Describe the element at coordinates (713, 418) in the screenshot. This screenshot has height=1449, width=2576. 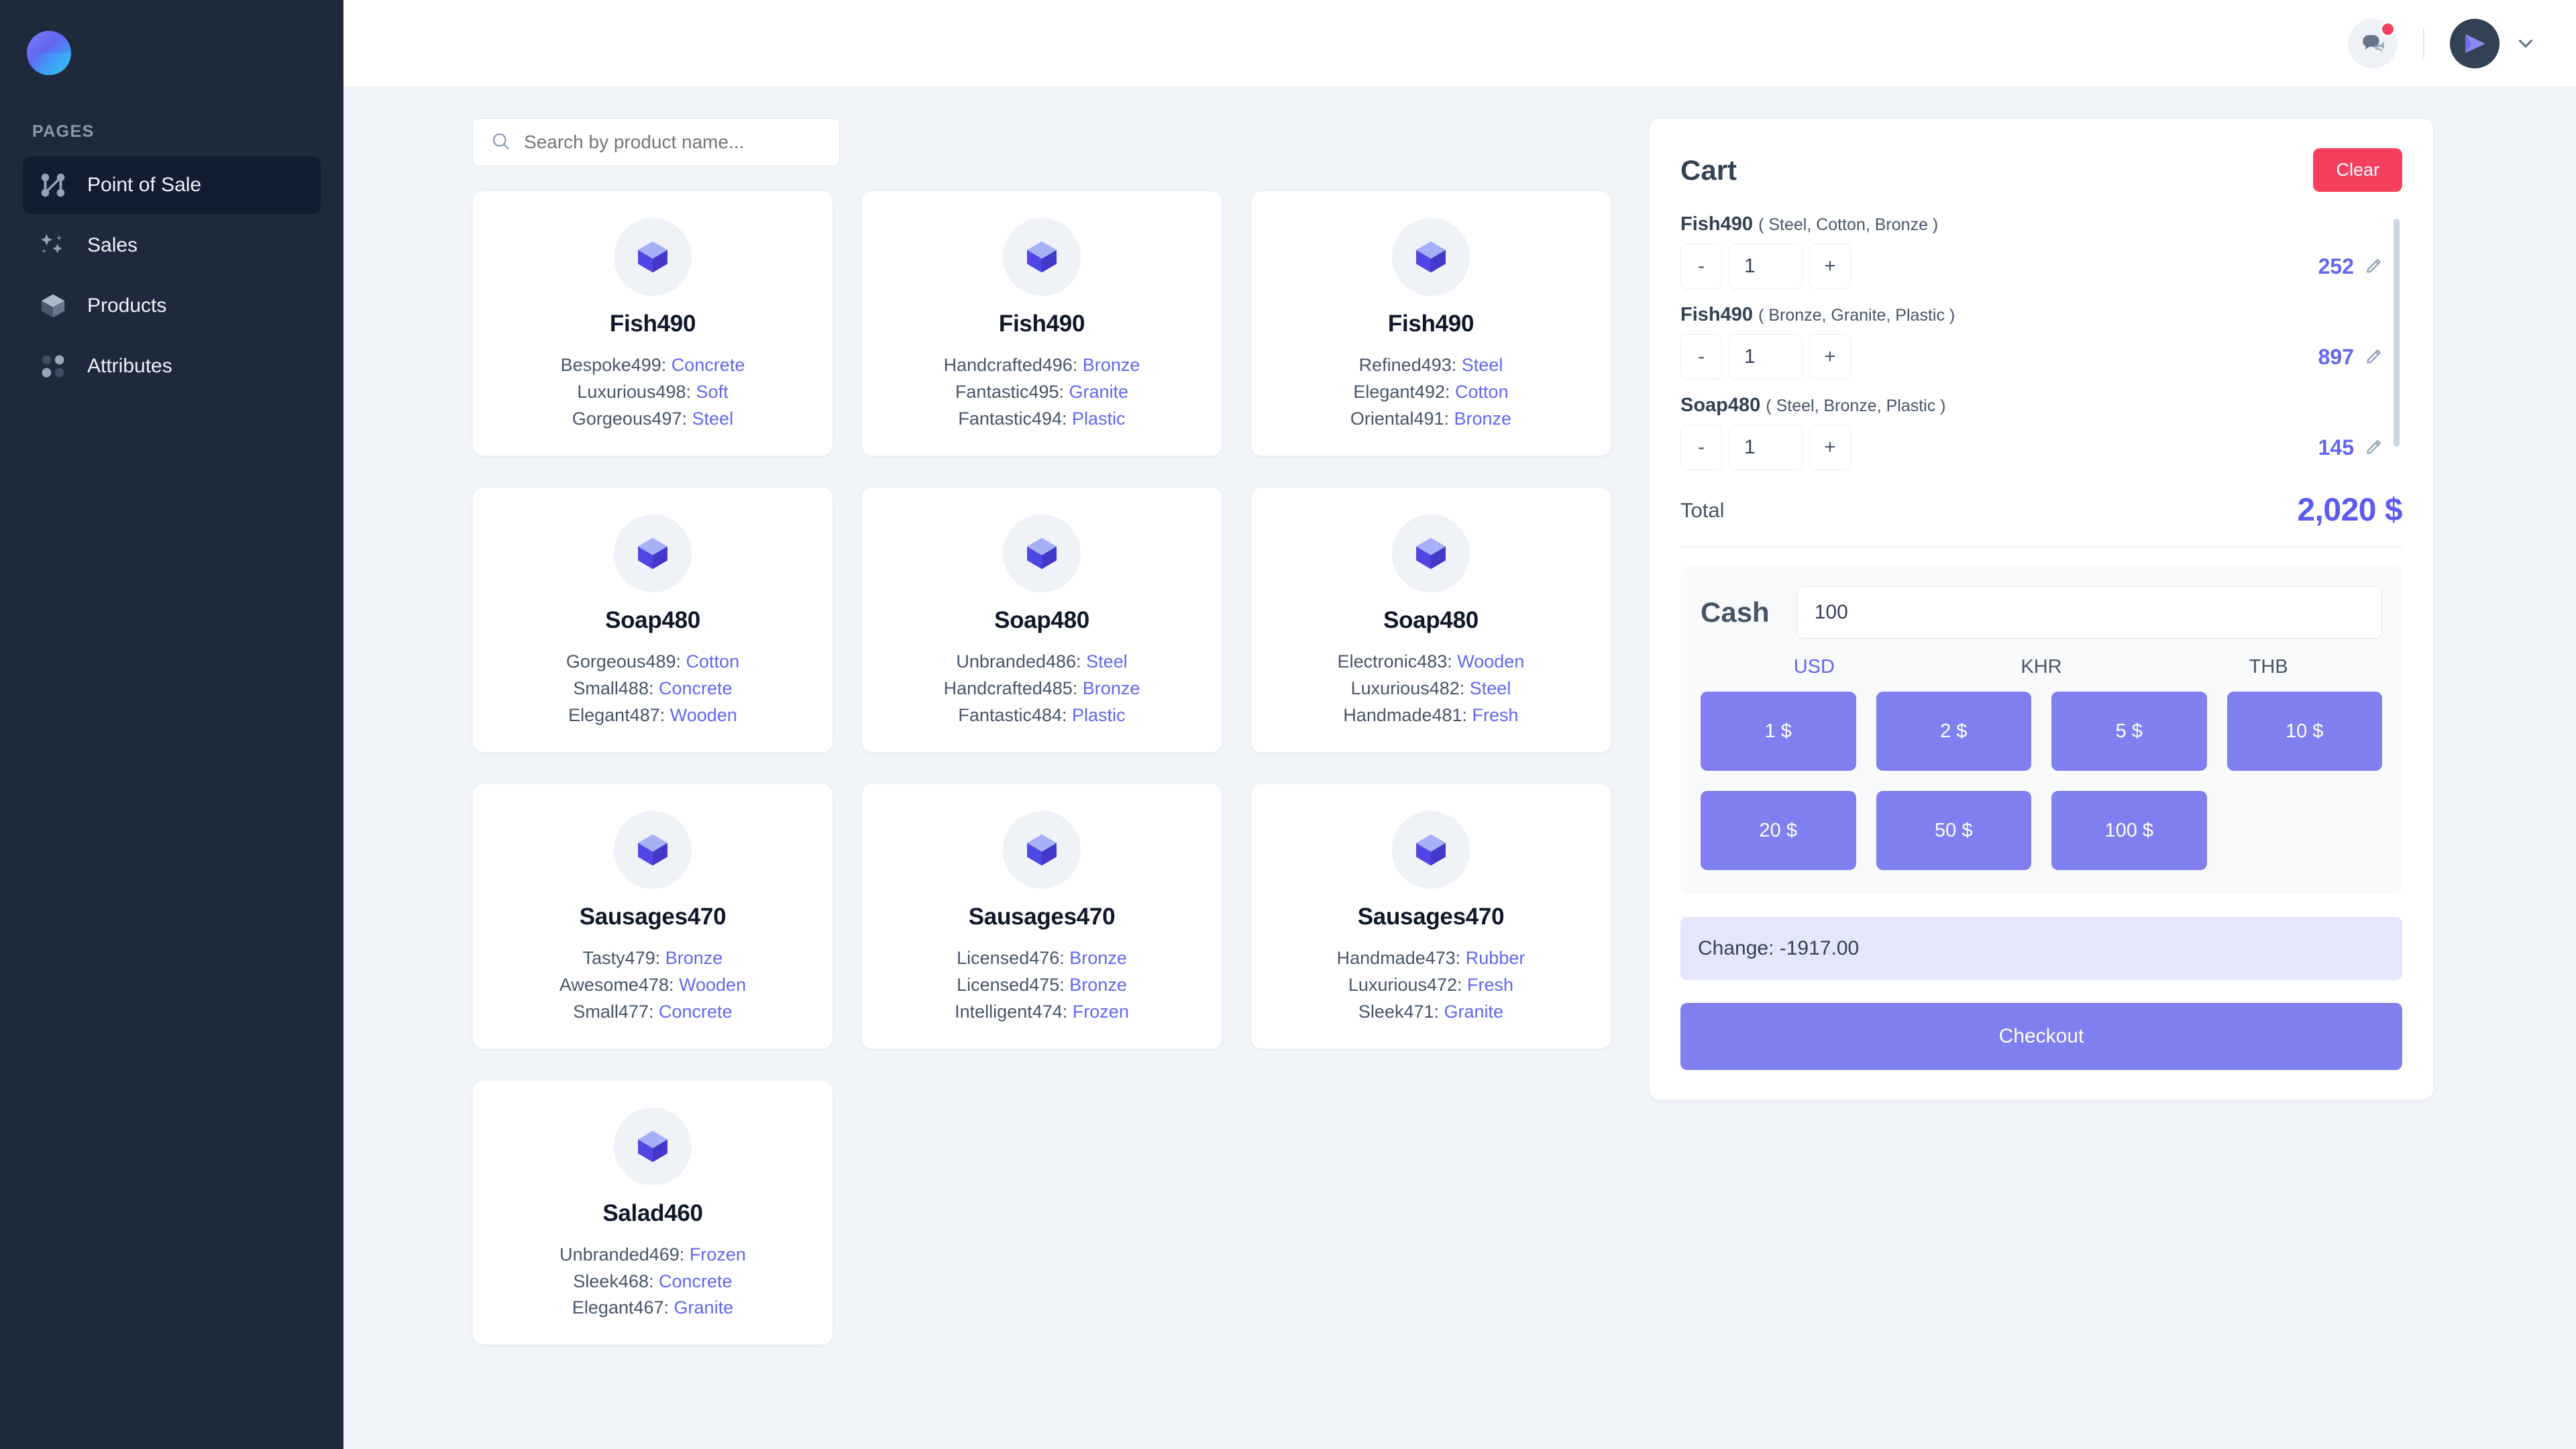
I see `attribute-value: Steel` at that location.